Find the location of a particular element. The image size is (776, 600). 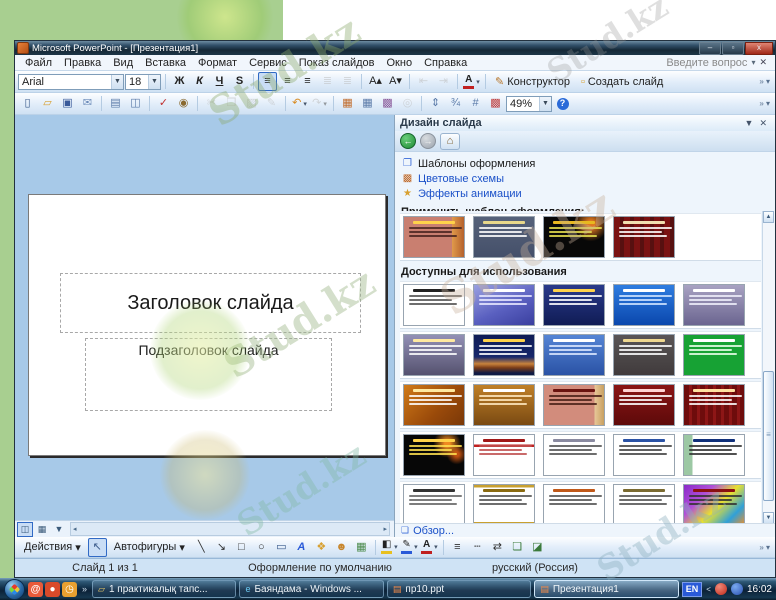

help-button: ? is located at coordinates (562, 103).